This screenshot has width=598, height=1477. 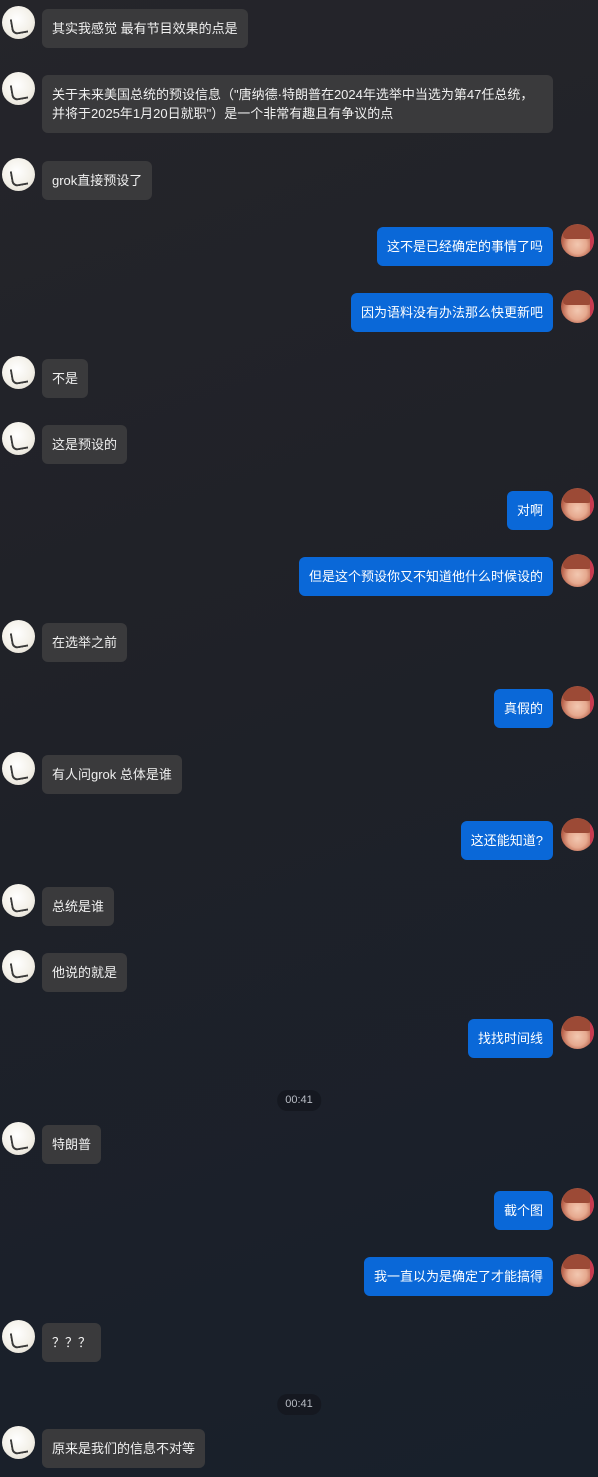 What do you see at coordinates (72, 1342) in the screenshot?
I see `message-bubble: ？？？` at bounding box center [72, 1342].